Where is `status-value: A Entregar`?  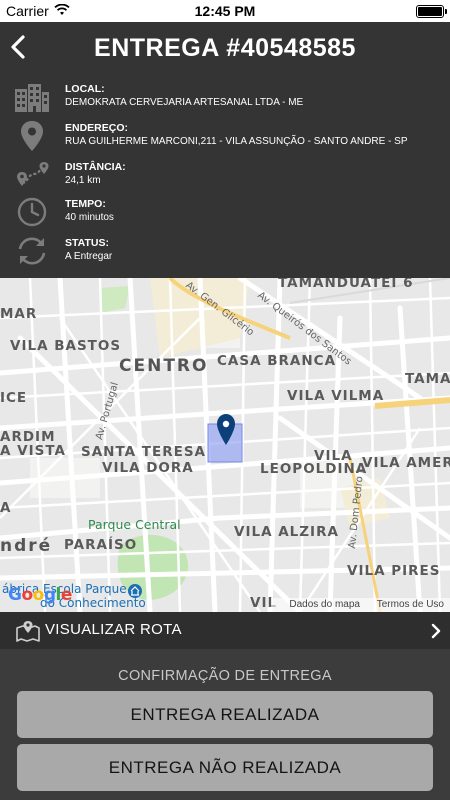 status-value: A Entregar is located at coordinates (89, 256).